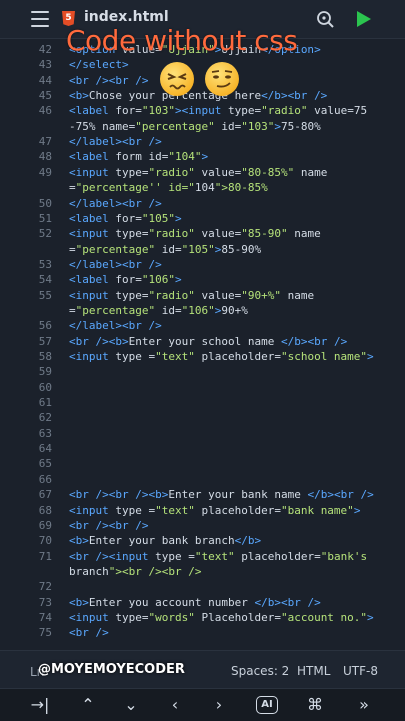 The width and height of the screenshot is (405, 721). Describe the element at coordinates (45, 602) in the screenshot. I see `line-number: 73` at that location.